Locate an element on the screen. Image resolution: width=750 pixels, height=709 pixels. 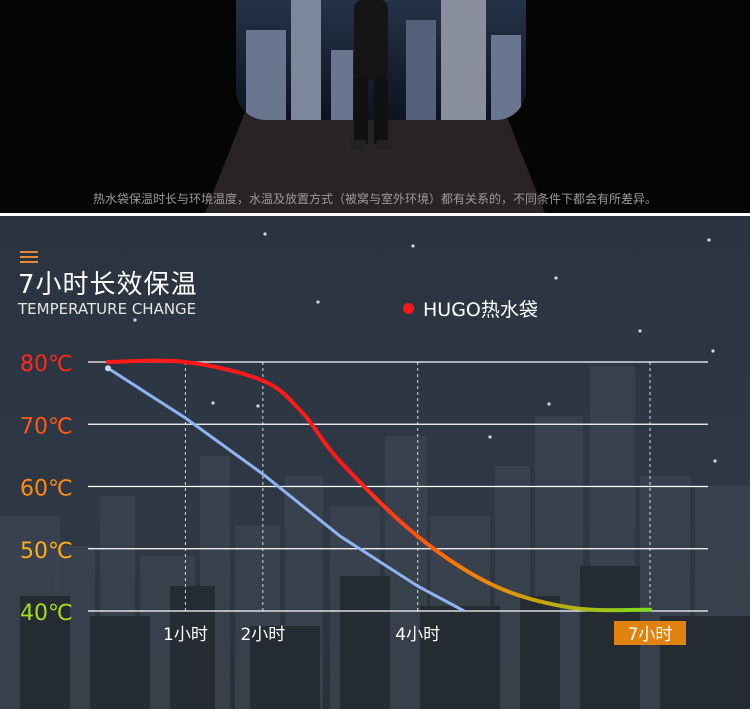
x-tick-label: 1小时 is located at coordinates (185, 635).